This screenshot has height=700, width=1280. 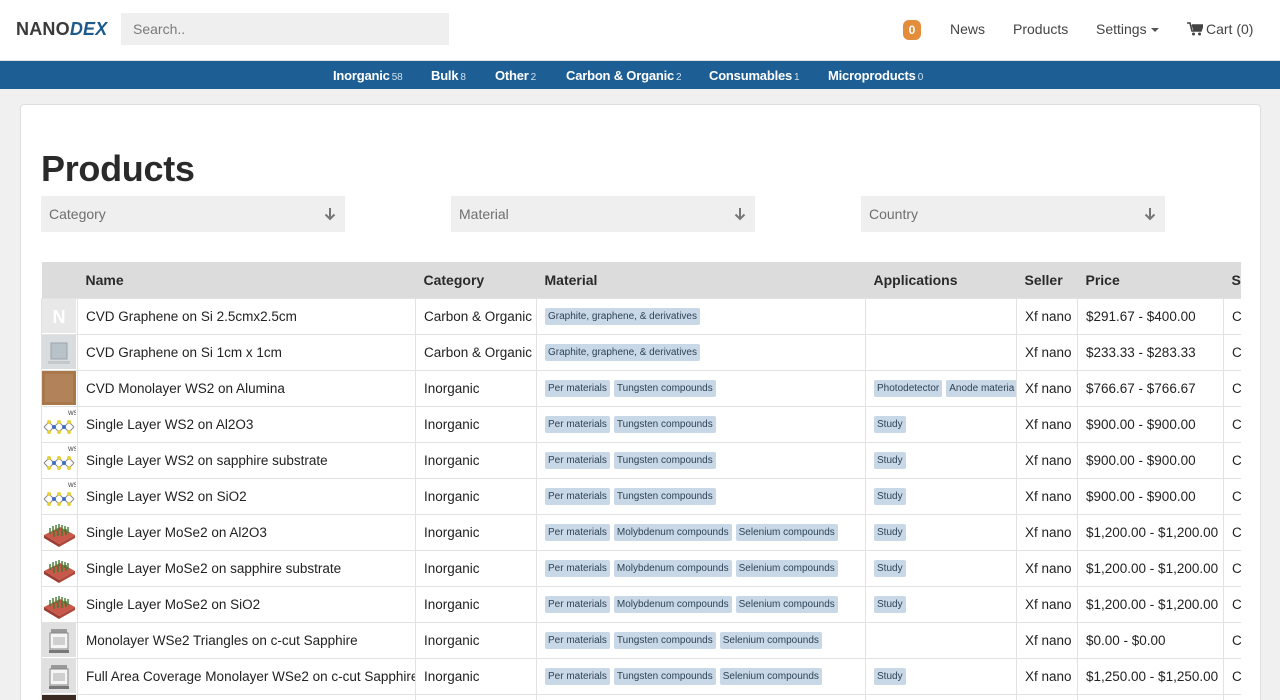 I want to click on product-name: Single Layer MoSe2 on SiO2, so click(x=246, y=604).